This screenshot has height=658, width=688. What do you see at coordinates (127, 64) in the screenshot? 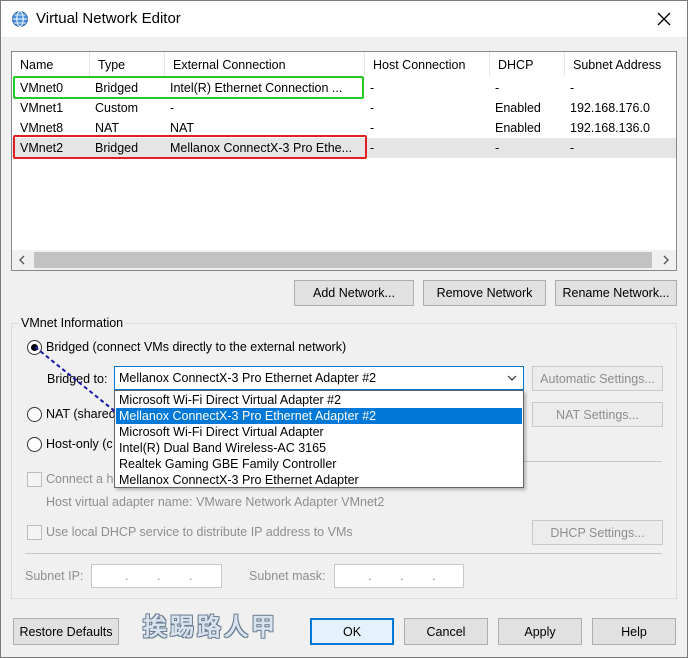
I see `column-header-type: Type` at bounding box center [127, 64].